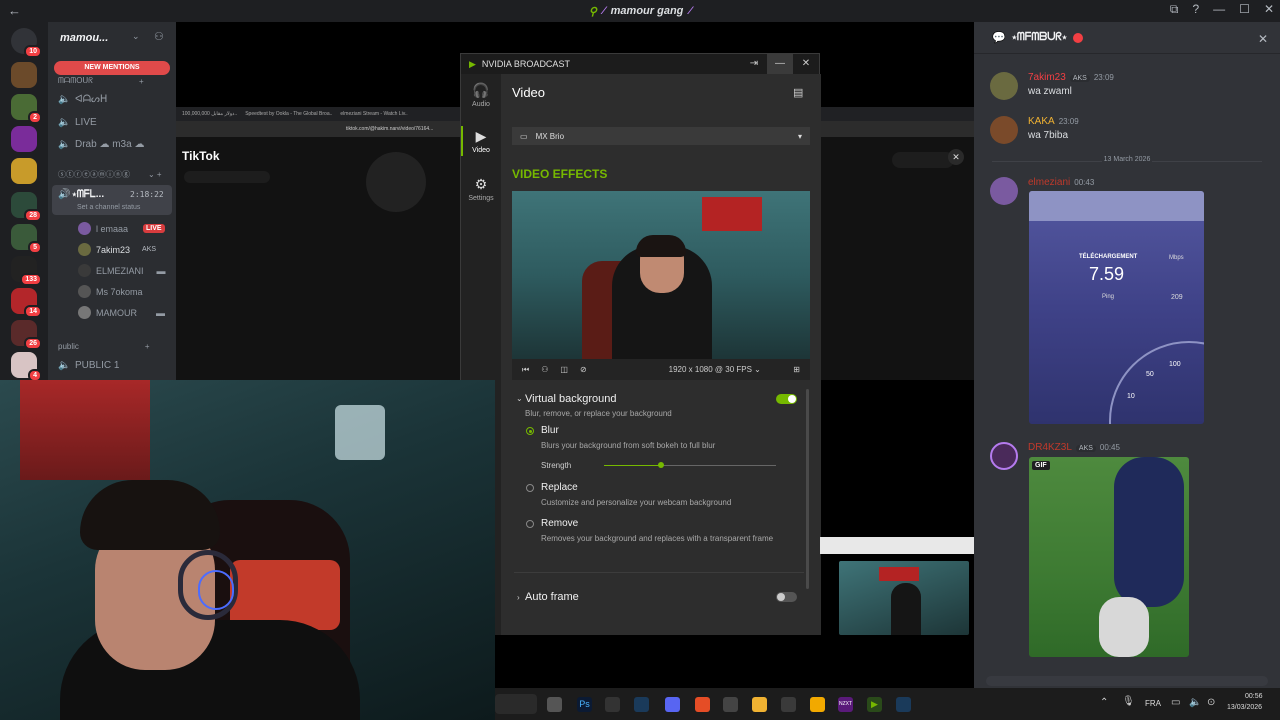 The height and width of the screenshot is (720, 1280). What do you see at coordinates (530, 431) in the screenshot?
I see `blur-radio` at bounding box center [530, 431].